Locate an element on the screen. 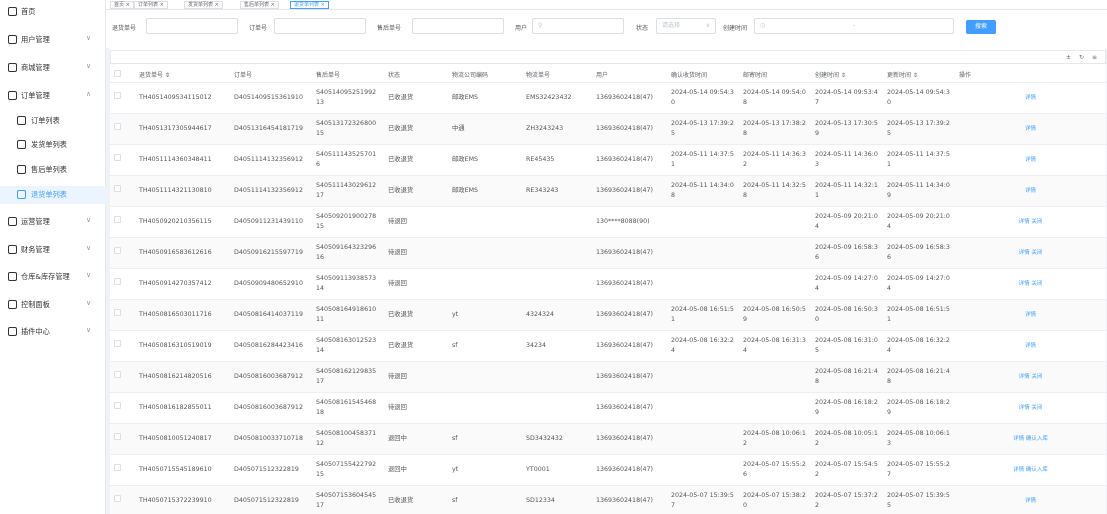 This screenshot has height=514, width=1107. tab-2: 发货单列表 × is located at coordinates (203, 5).